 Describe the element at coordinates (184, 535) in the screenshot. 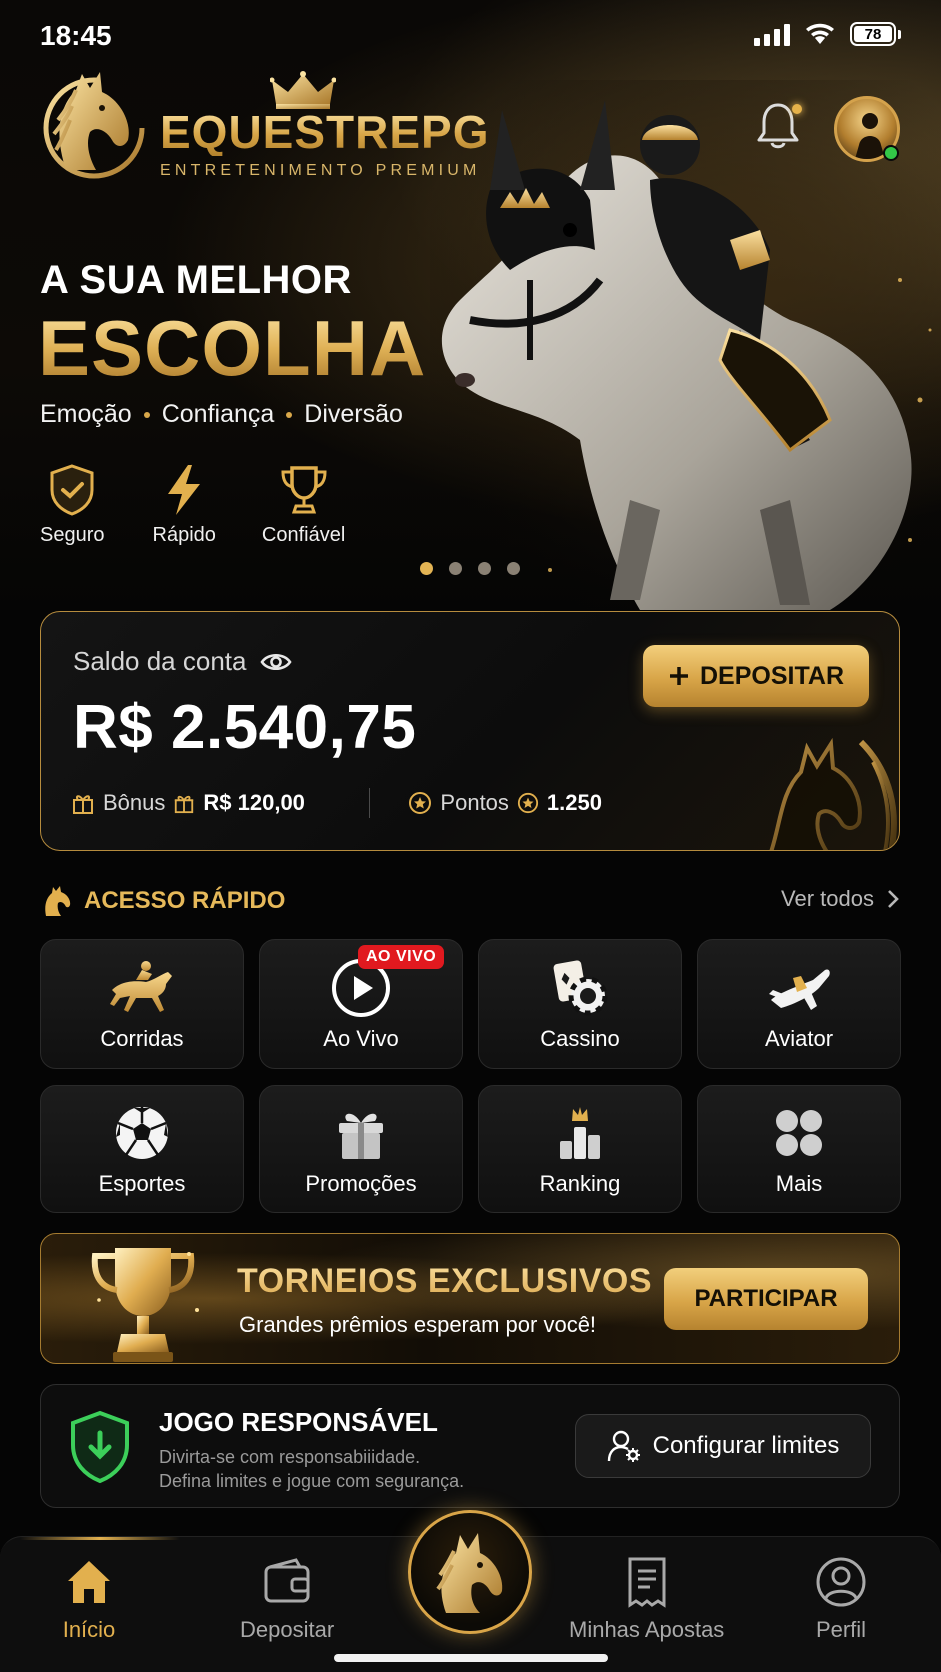

I see `feature-label: Rápido` at that location.